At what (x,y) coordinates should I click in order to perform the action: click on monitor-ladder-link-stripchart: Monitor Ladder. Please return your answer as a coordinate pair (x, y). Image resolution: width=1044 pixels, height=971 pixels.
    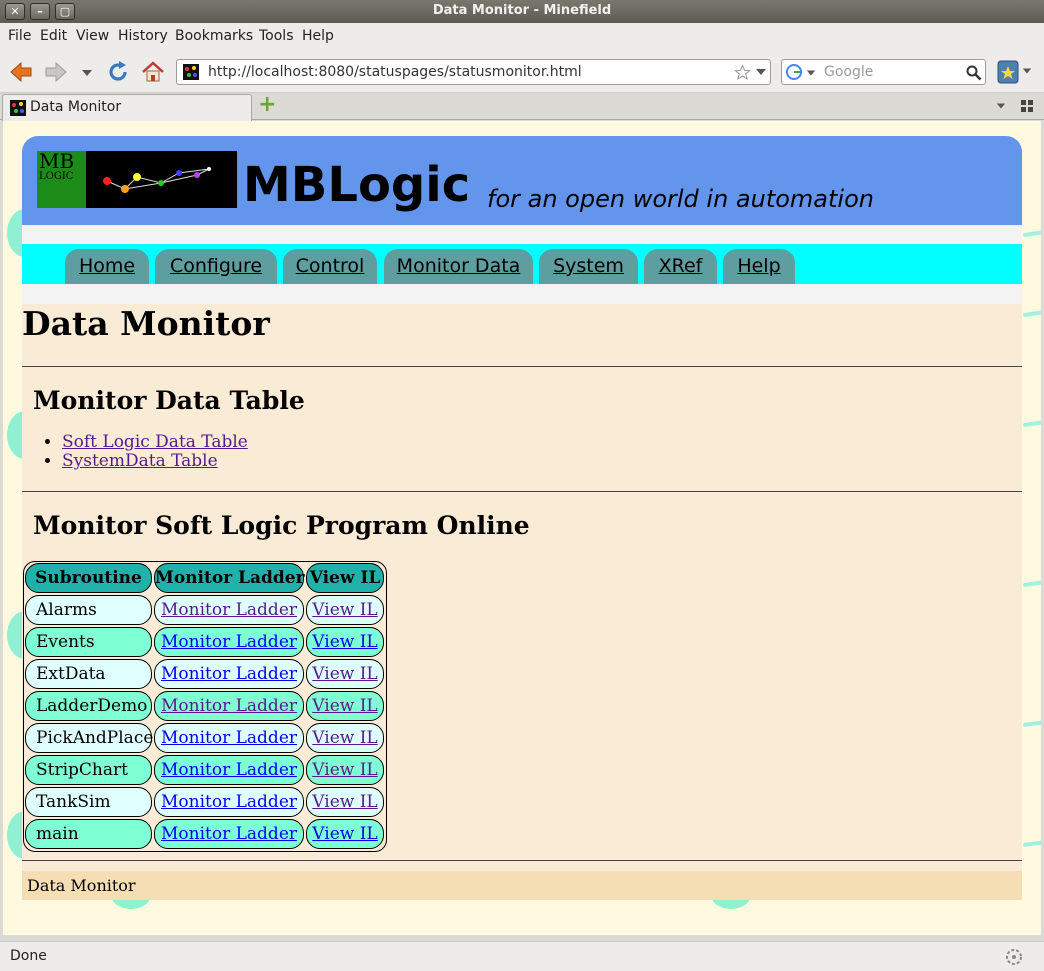
    Looking at the image, I should click on (229, 770).